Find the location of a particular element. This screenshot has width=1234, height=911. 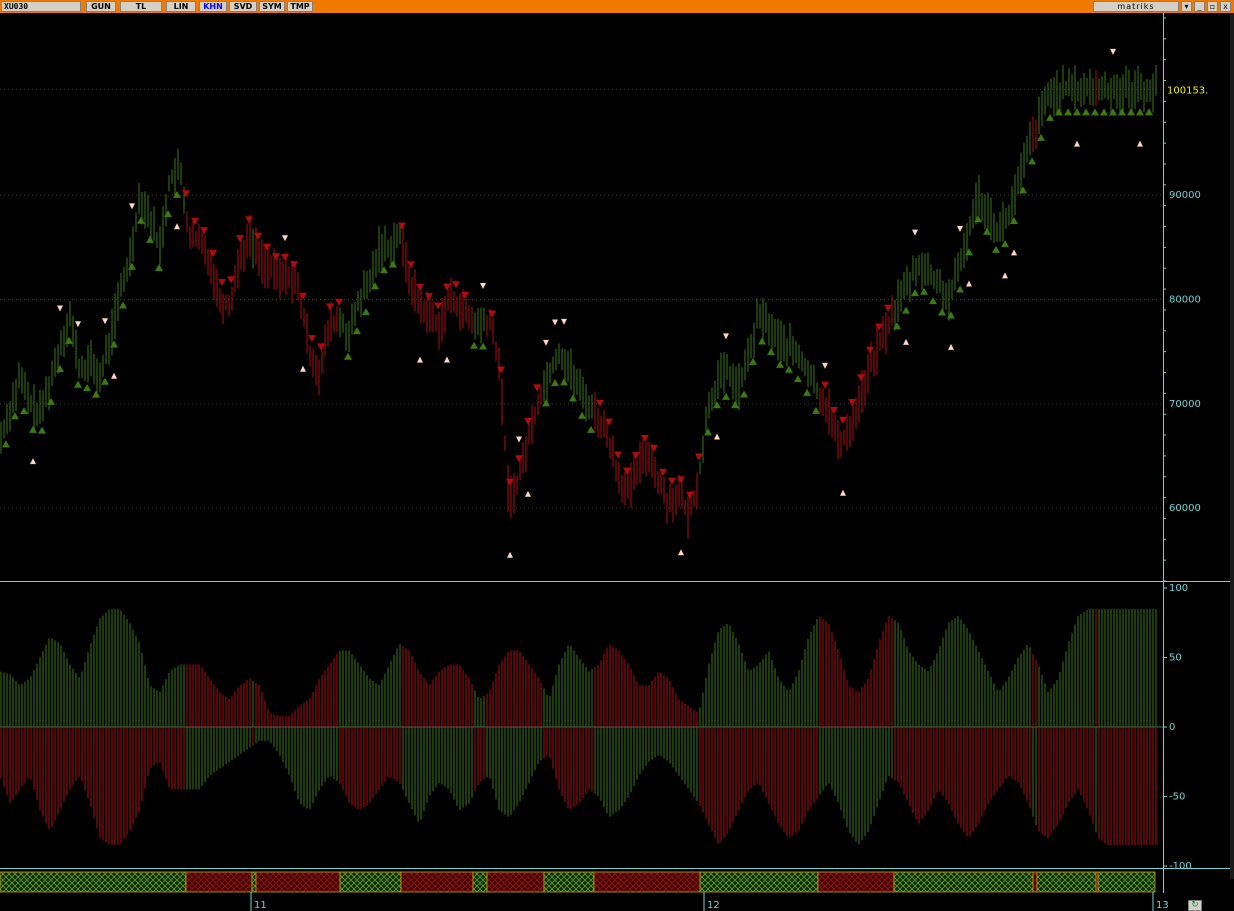

matriks-logo: matriks is located at coordinates (1136, 6).